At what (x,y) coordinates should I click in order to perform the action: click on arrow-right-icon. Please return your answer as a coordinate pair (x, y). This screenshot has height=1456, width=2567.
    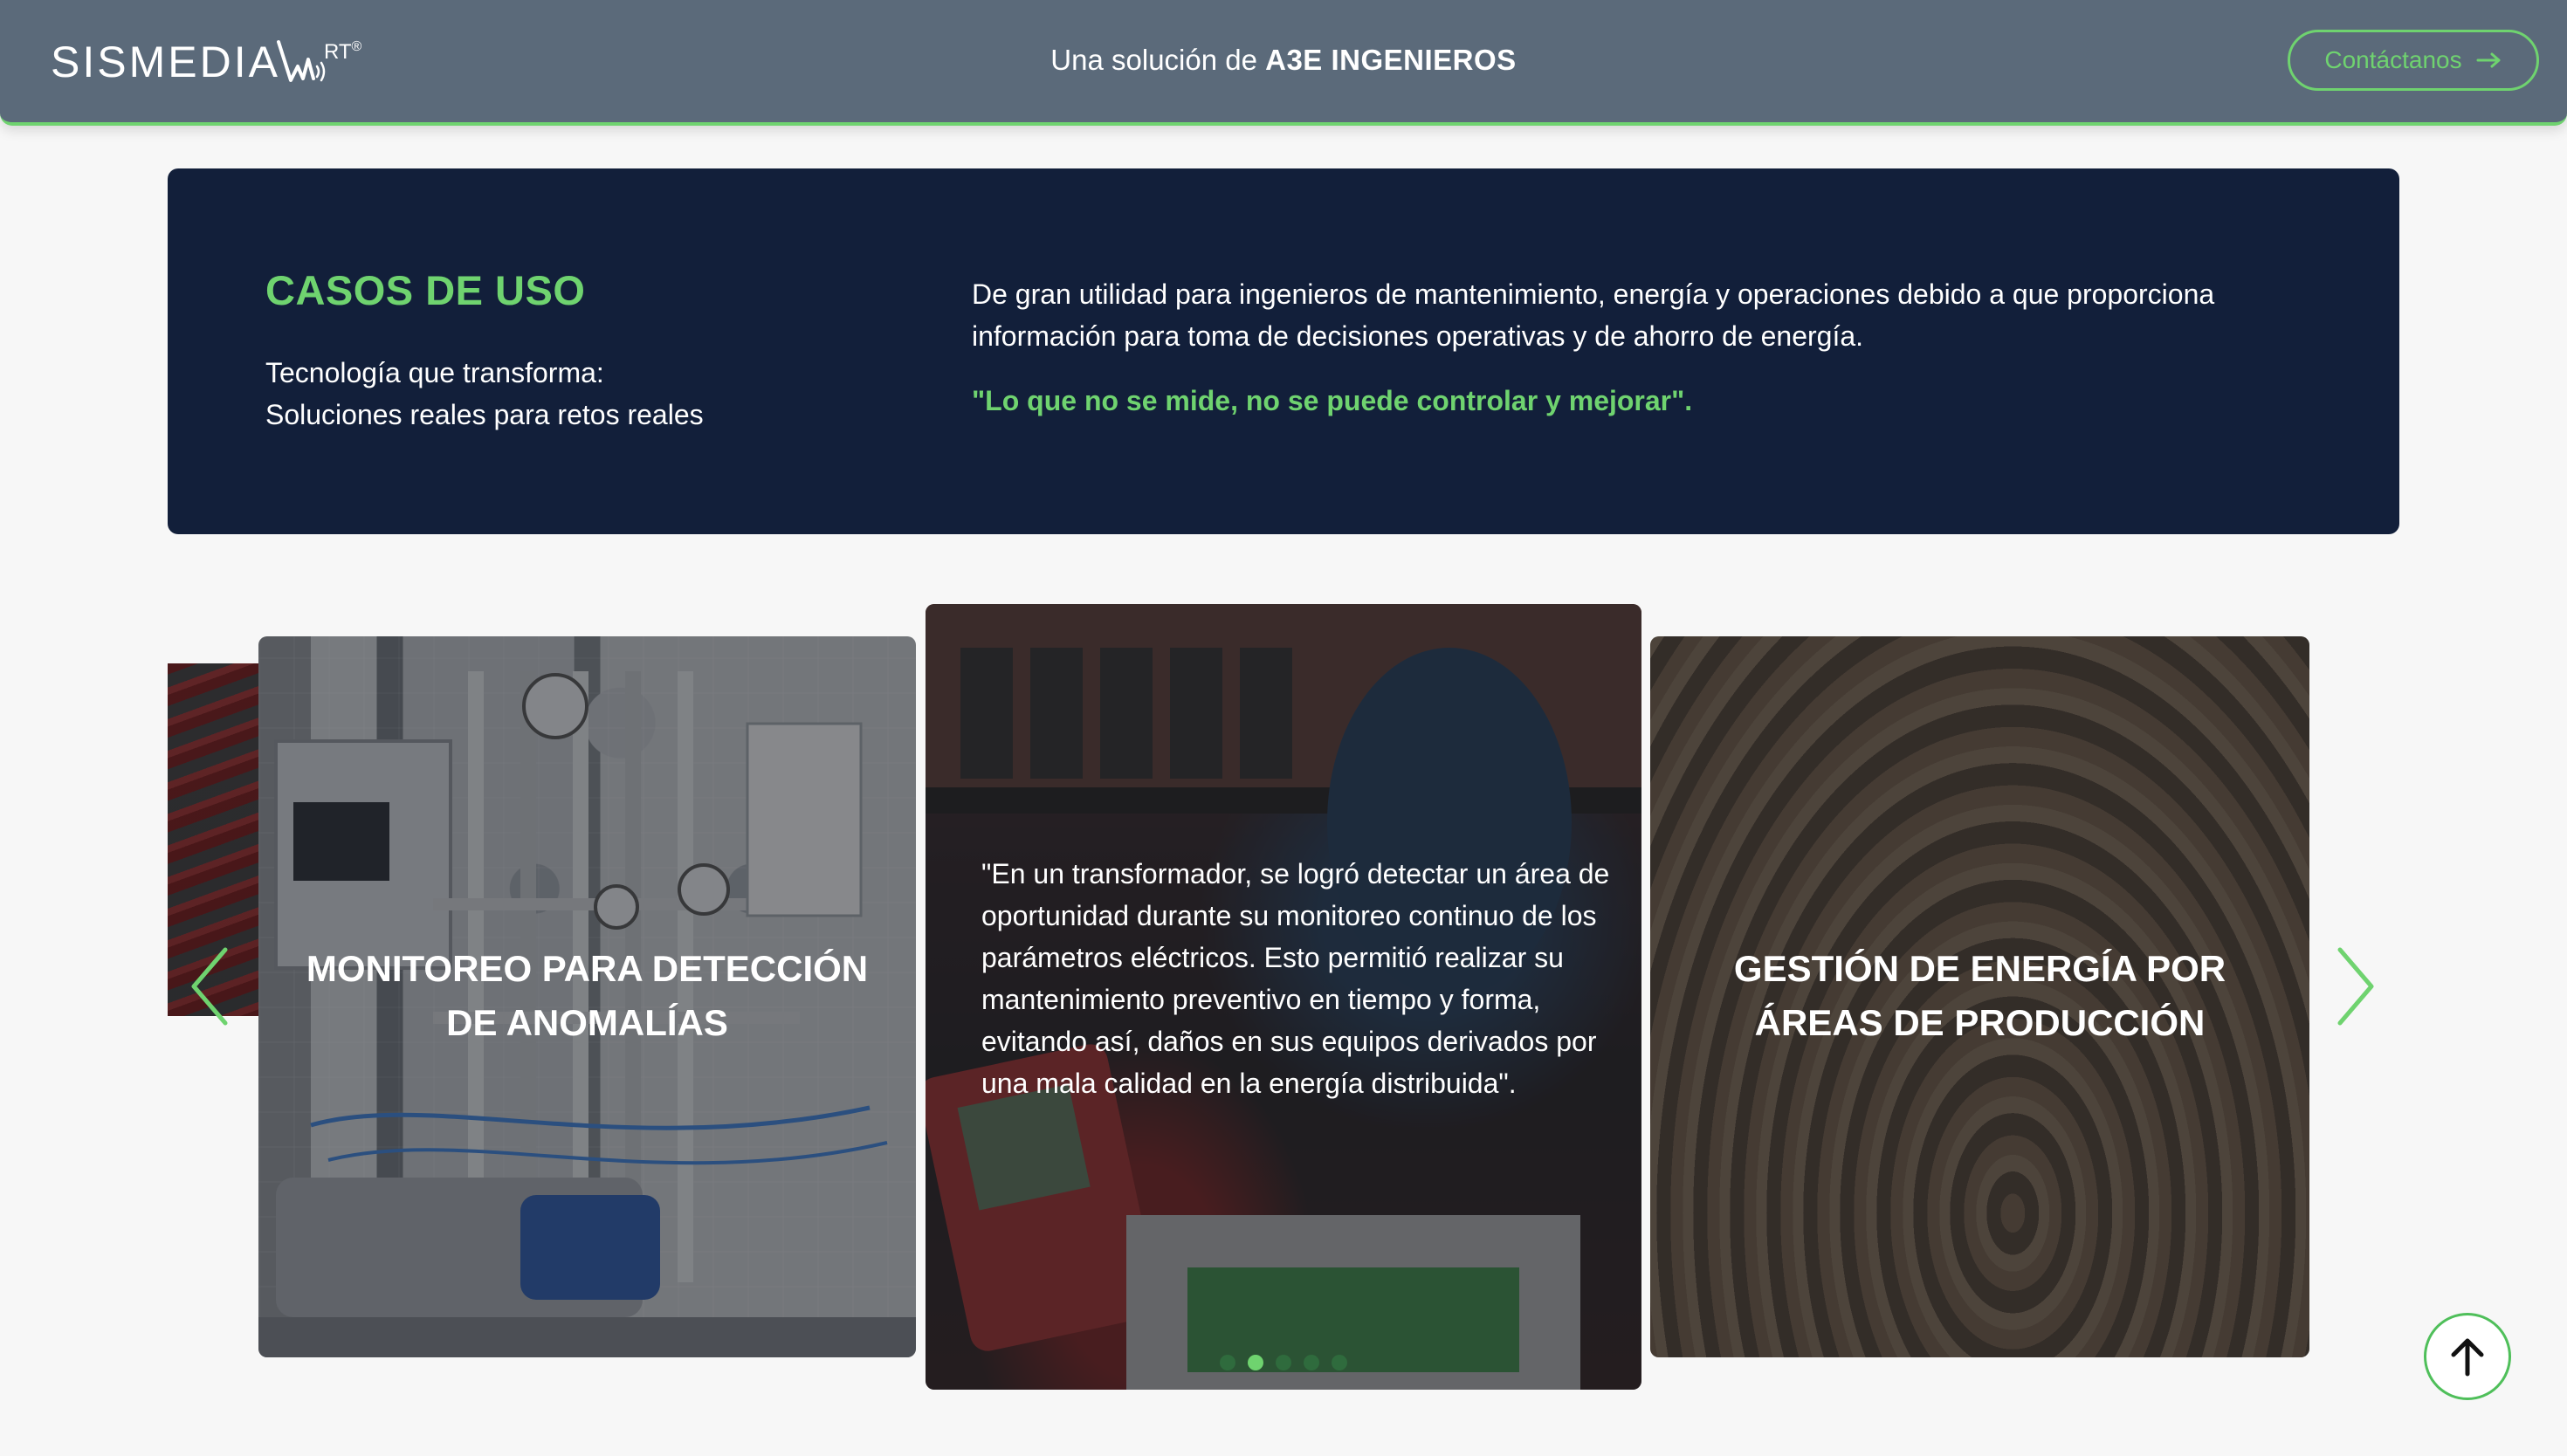
    Looking at the image, I should click on (2488, 60).